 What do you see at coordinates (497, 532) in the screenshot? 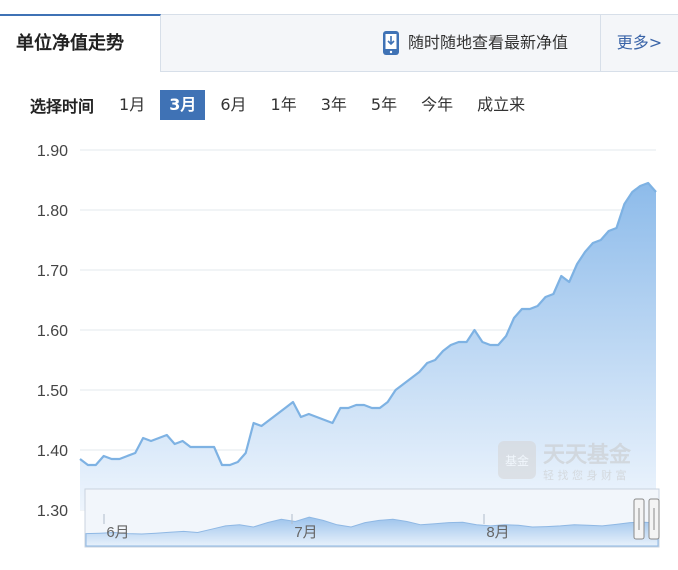
I see `x-tick-label: 8月` at bounding box center [497, 532].